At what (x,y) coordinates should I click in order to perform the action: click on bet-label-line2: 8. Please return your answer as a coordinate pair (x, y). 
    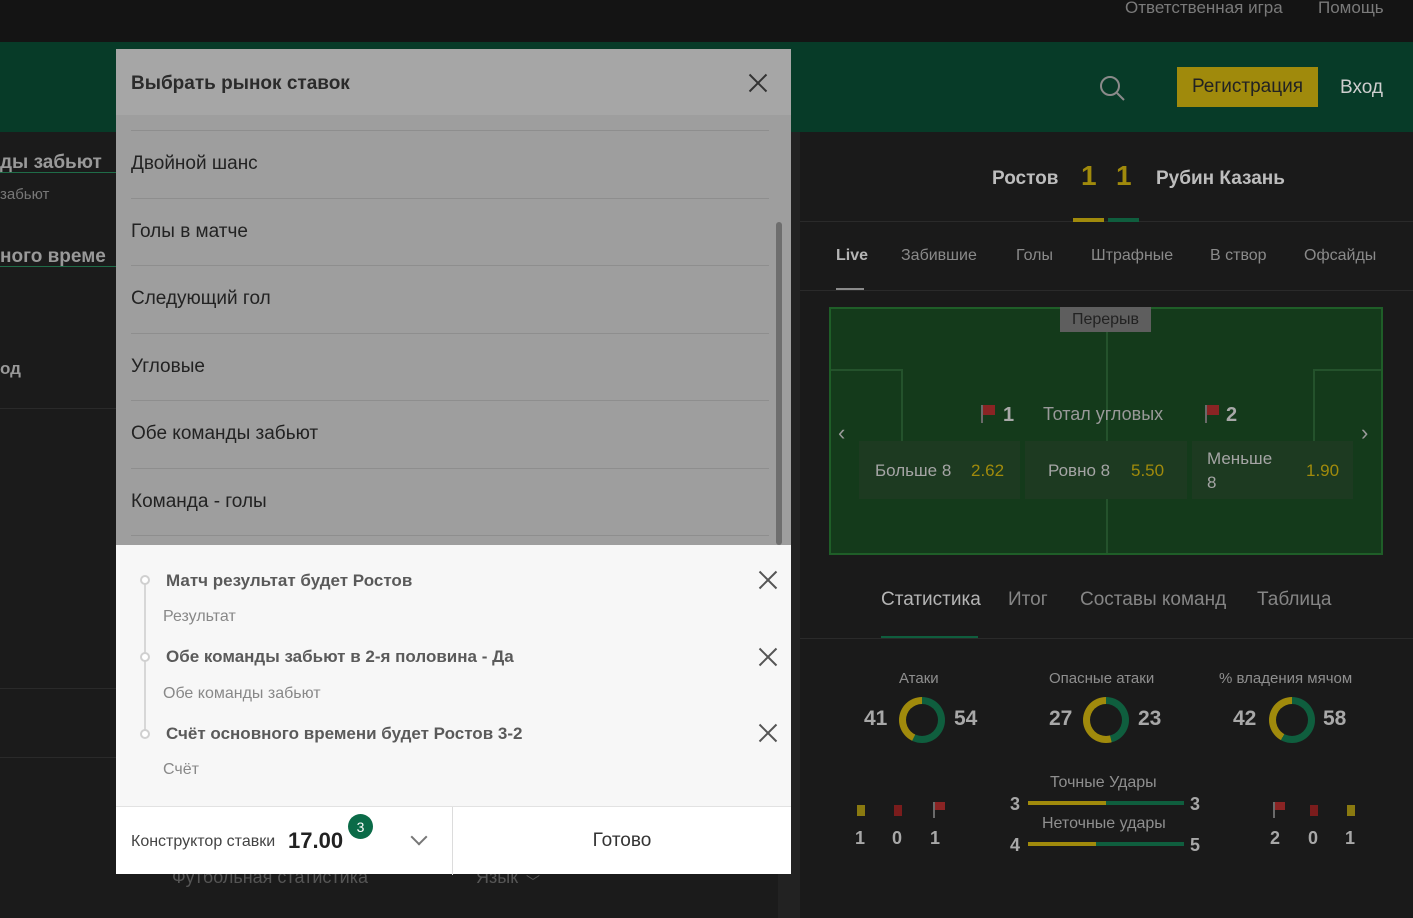
    Looking at the image, I should click on (1212, 482).